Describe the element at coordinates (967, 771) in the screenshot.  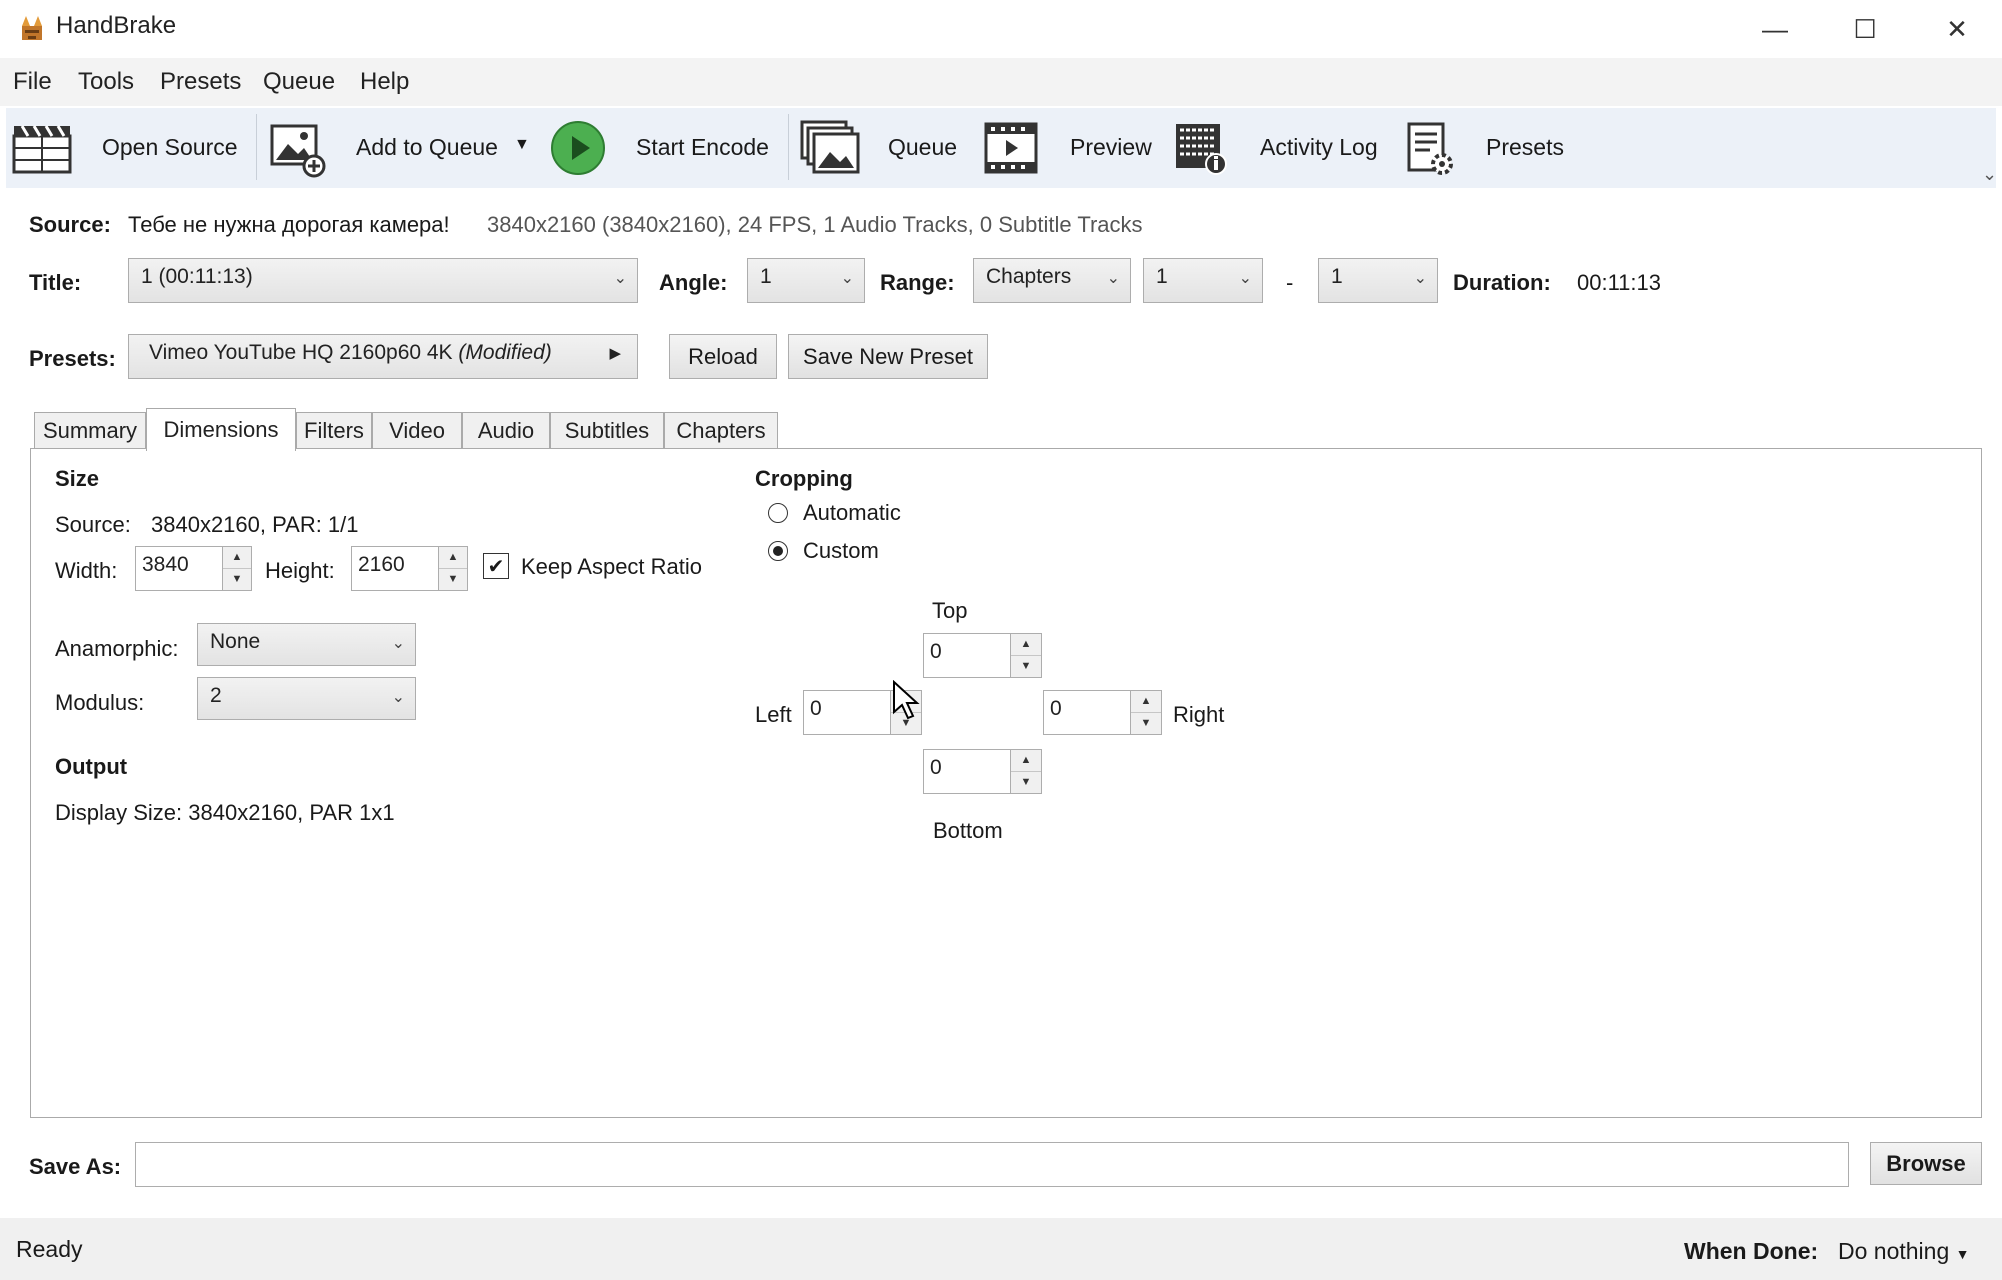
I see `crop-bottom-input: 0` at that location.